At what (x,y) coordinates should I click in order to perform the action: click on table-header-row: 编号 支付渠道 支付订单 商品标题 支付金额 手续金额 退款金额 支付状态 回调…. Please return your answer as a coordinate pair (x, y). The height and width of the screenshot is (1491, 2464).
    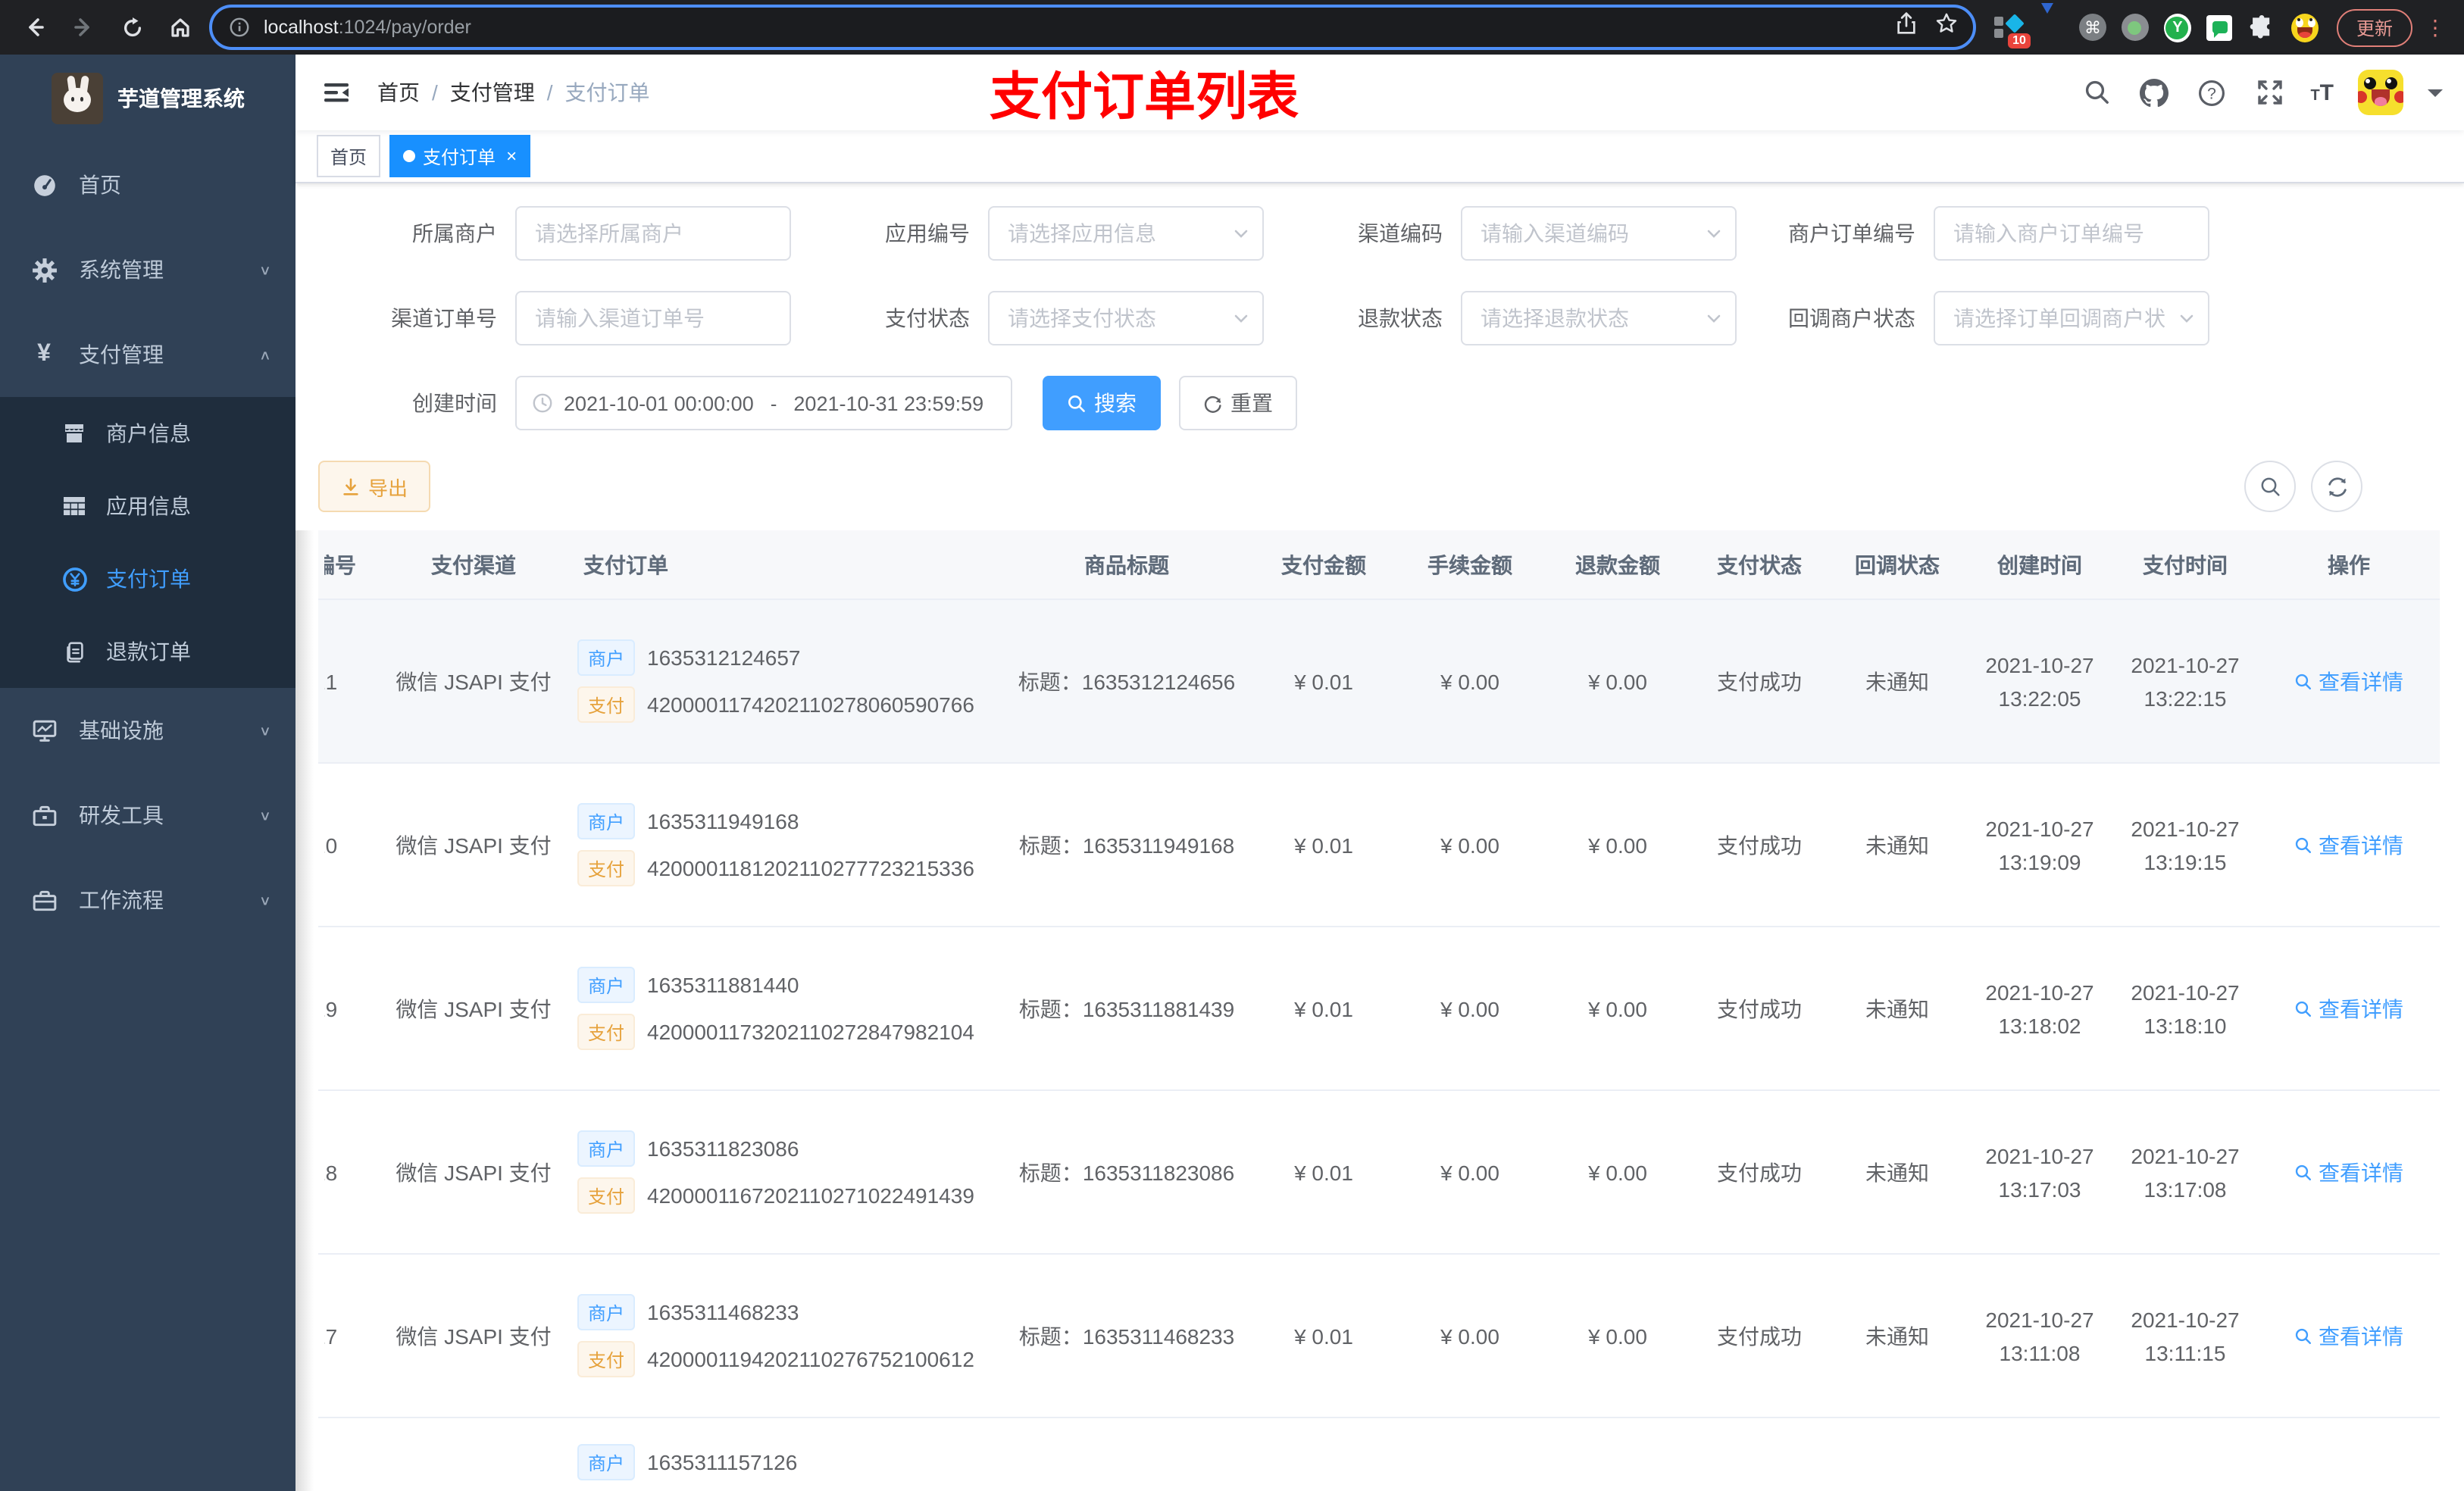
    Looking at the image, I should click on (1379, 565).